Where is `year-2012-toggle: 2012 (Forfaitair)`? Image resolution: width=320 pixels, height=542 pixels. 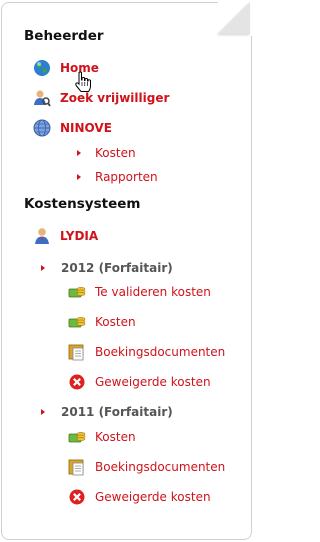
year-2012-toggle: 2012 (Forfaitair) is located at coordinates (107, 268).